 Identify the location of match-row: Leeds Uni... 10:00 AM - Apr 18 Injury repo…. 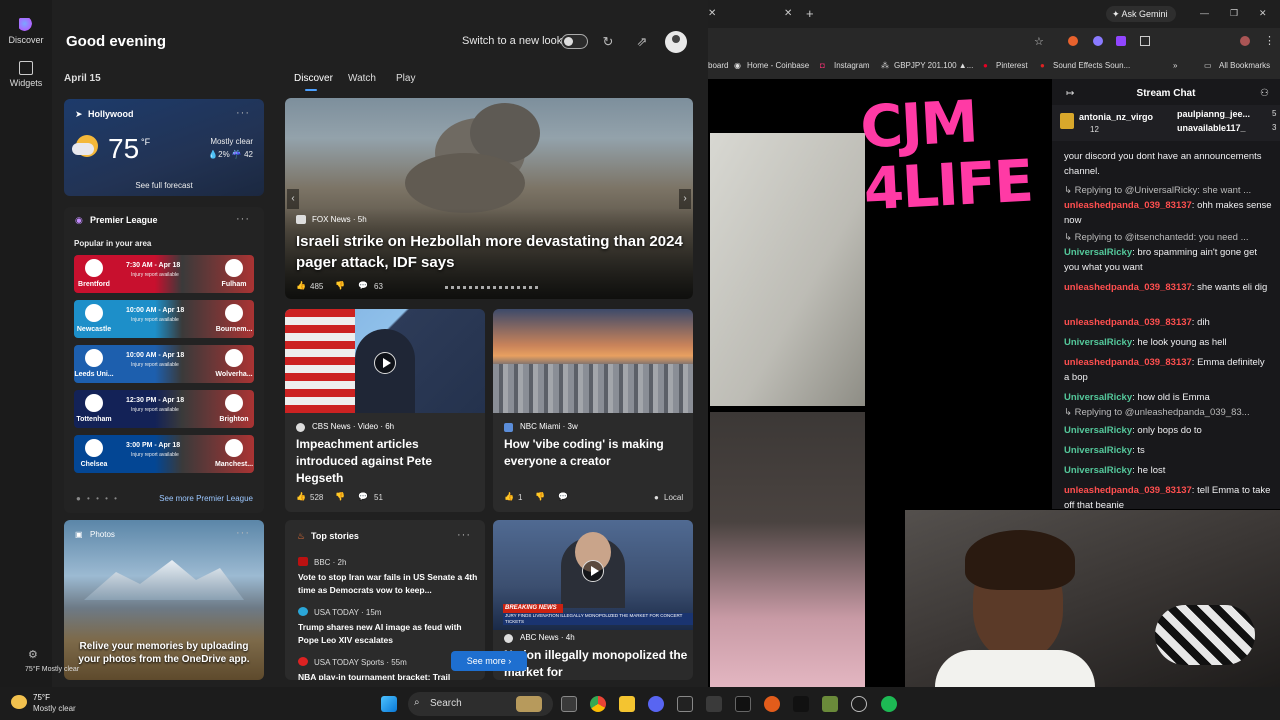
(164, 364).